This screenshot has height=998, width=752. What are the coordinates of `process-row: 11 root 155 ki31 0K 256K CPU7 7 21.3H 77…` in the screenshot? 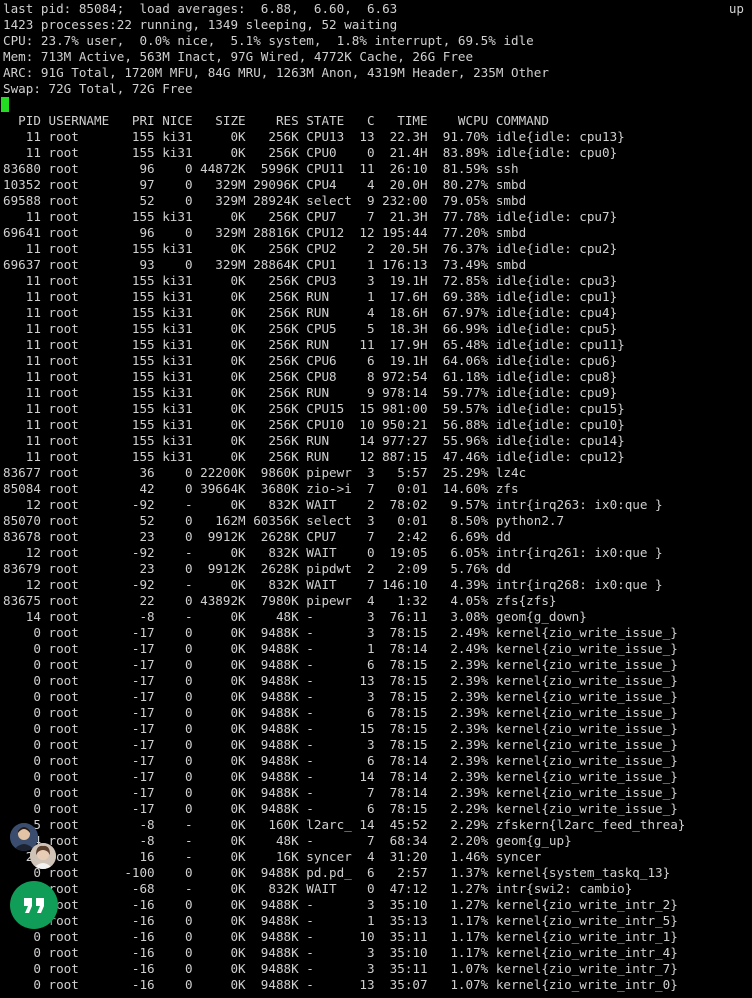 It's located at (310, 216).